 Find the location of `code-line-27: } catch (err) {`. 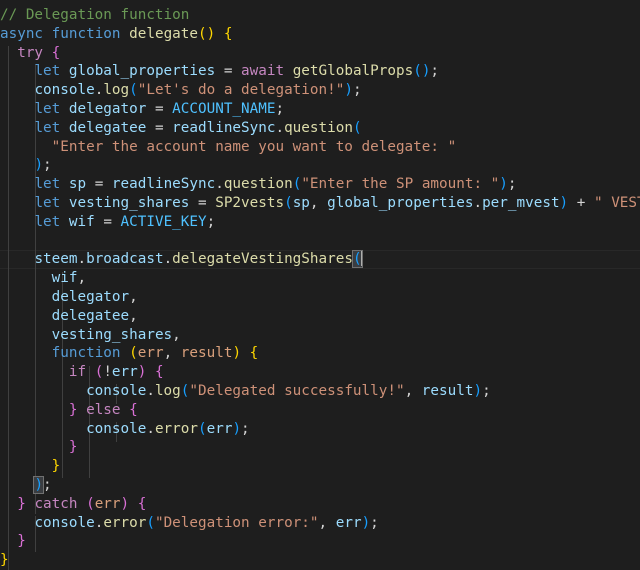

code-line-27: } catch (err) { is located at coordinates (320, 504).